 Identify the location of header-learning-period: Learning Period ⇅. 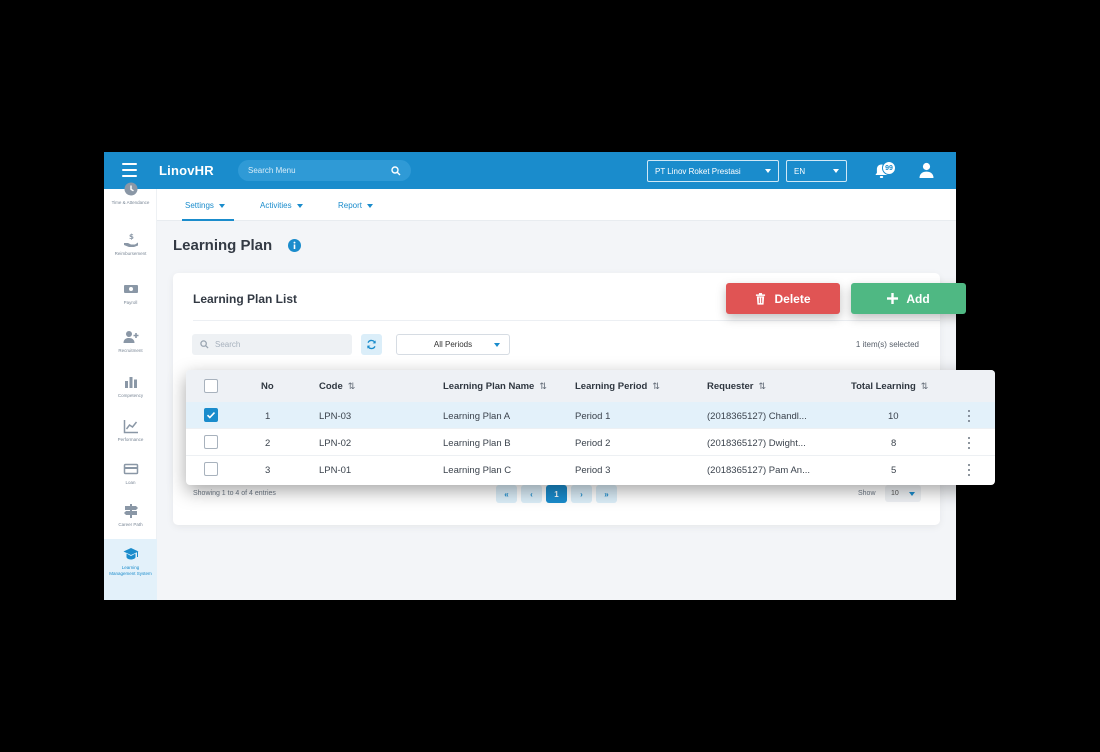
(617, 386).